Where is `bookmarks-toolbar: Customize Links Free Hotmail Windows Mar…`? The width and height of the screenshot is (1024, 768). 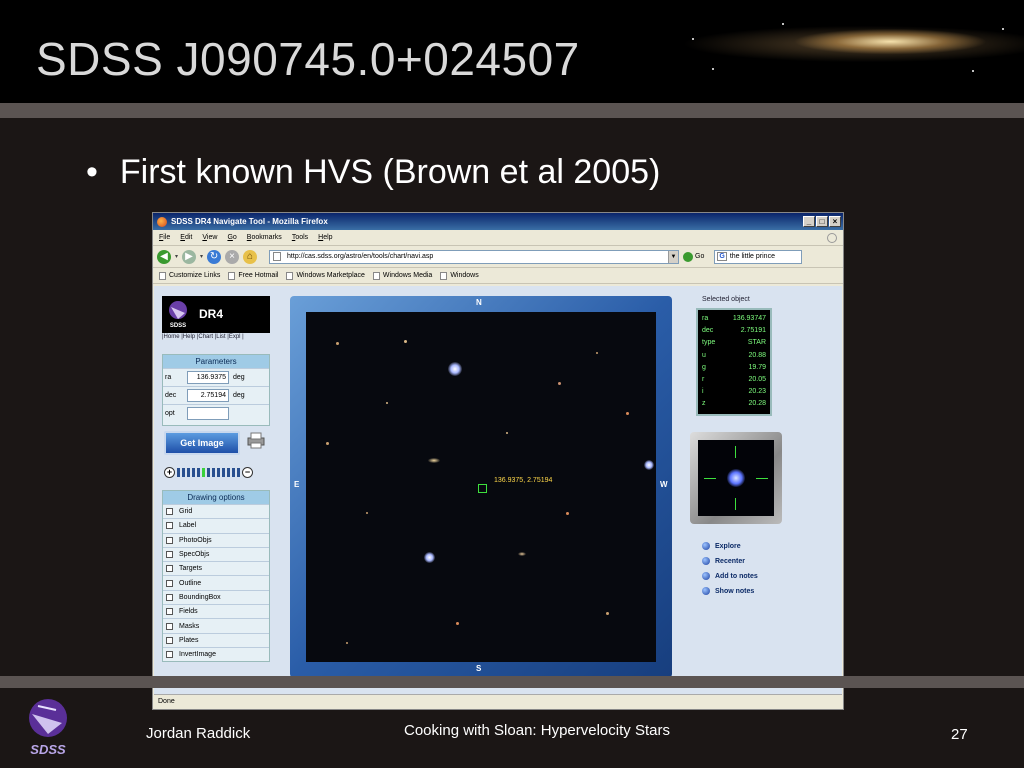
bookmarks-toolbar: Customize Links Free Hotmail Windows Mar… is located at coordinates (498, 276).